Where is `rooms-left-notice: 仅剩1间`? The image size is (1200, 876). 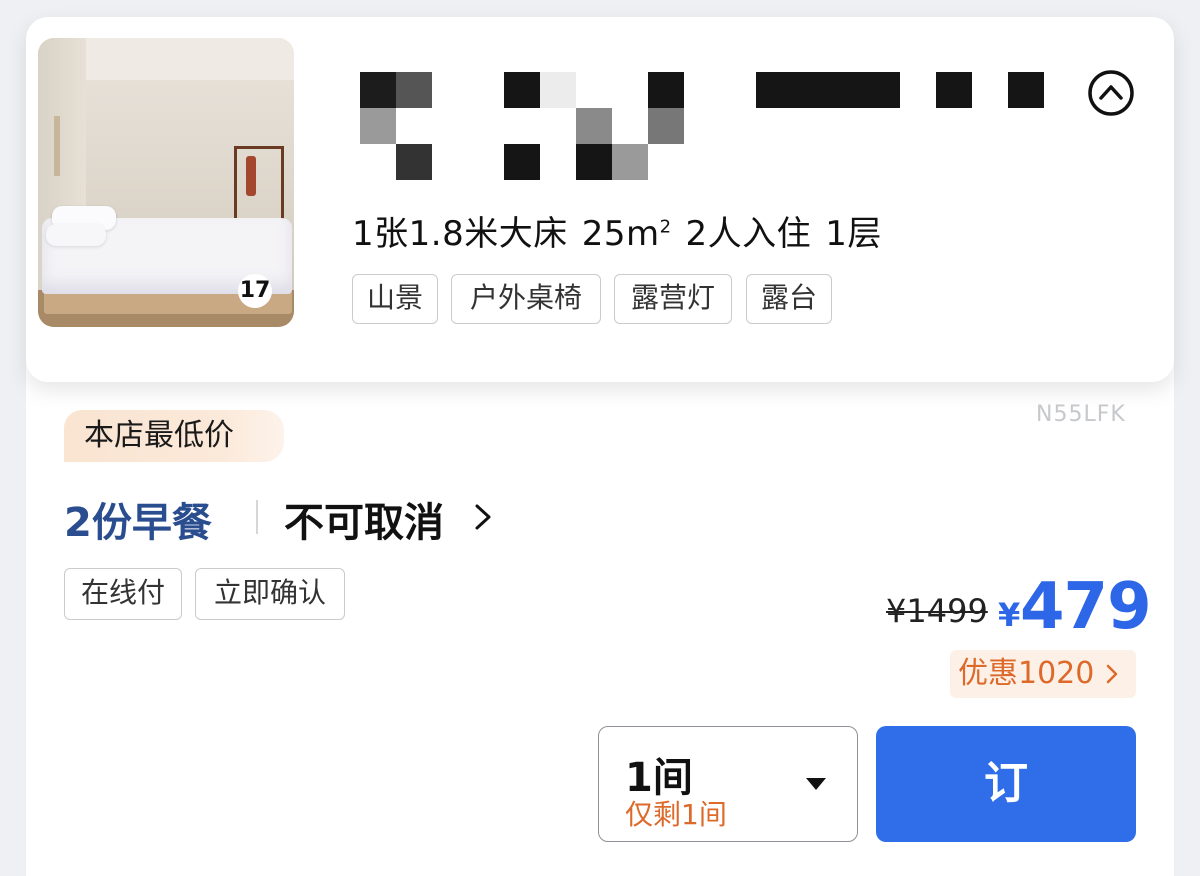 rooms-left-notice: 仅剩1间 is located at coordinates (676, 814).